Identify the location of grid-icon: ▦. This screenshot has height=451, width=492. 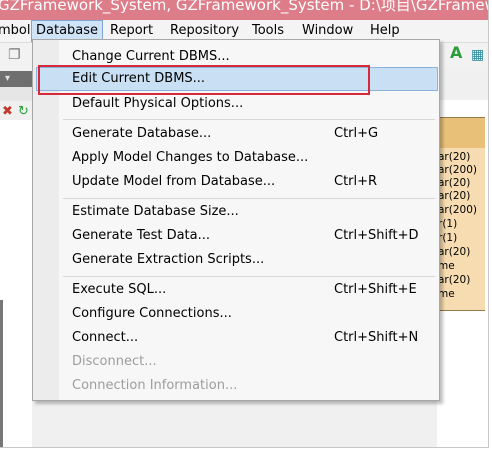
(477, 55).